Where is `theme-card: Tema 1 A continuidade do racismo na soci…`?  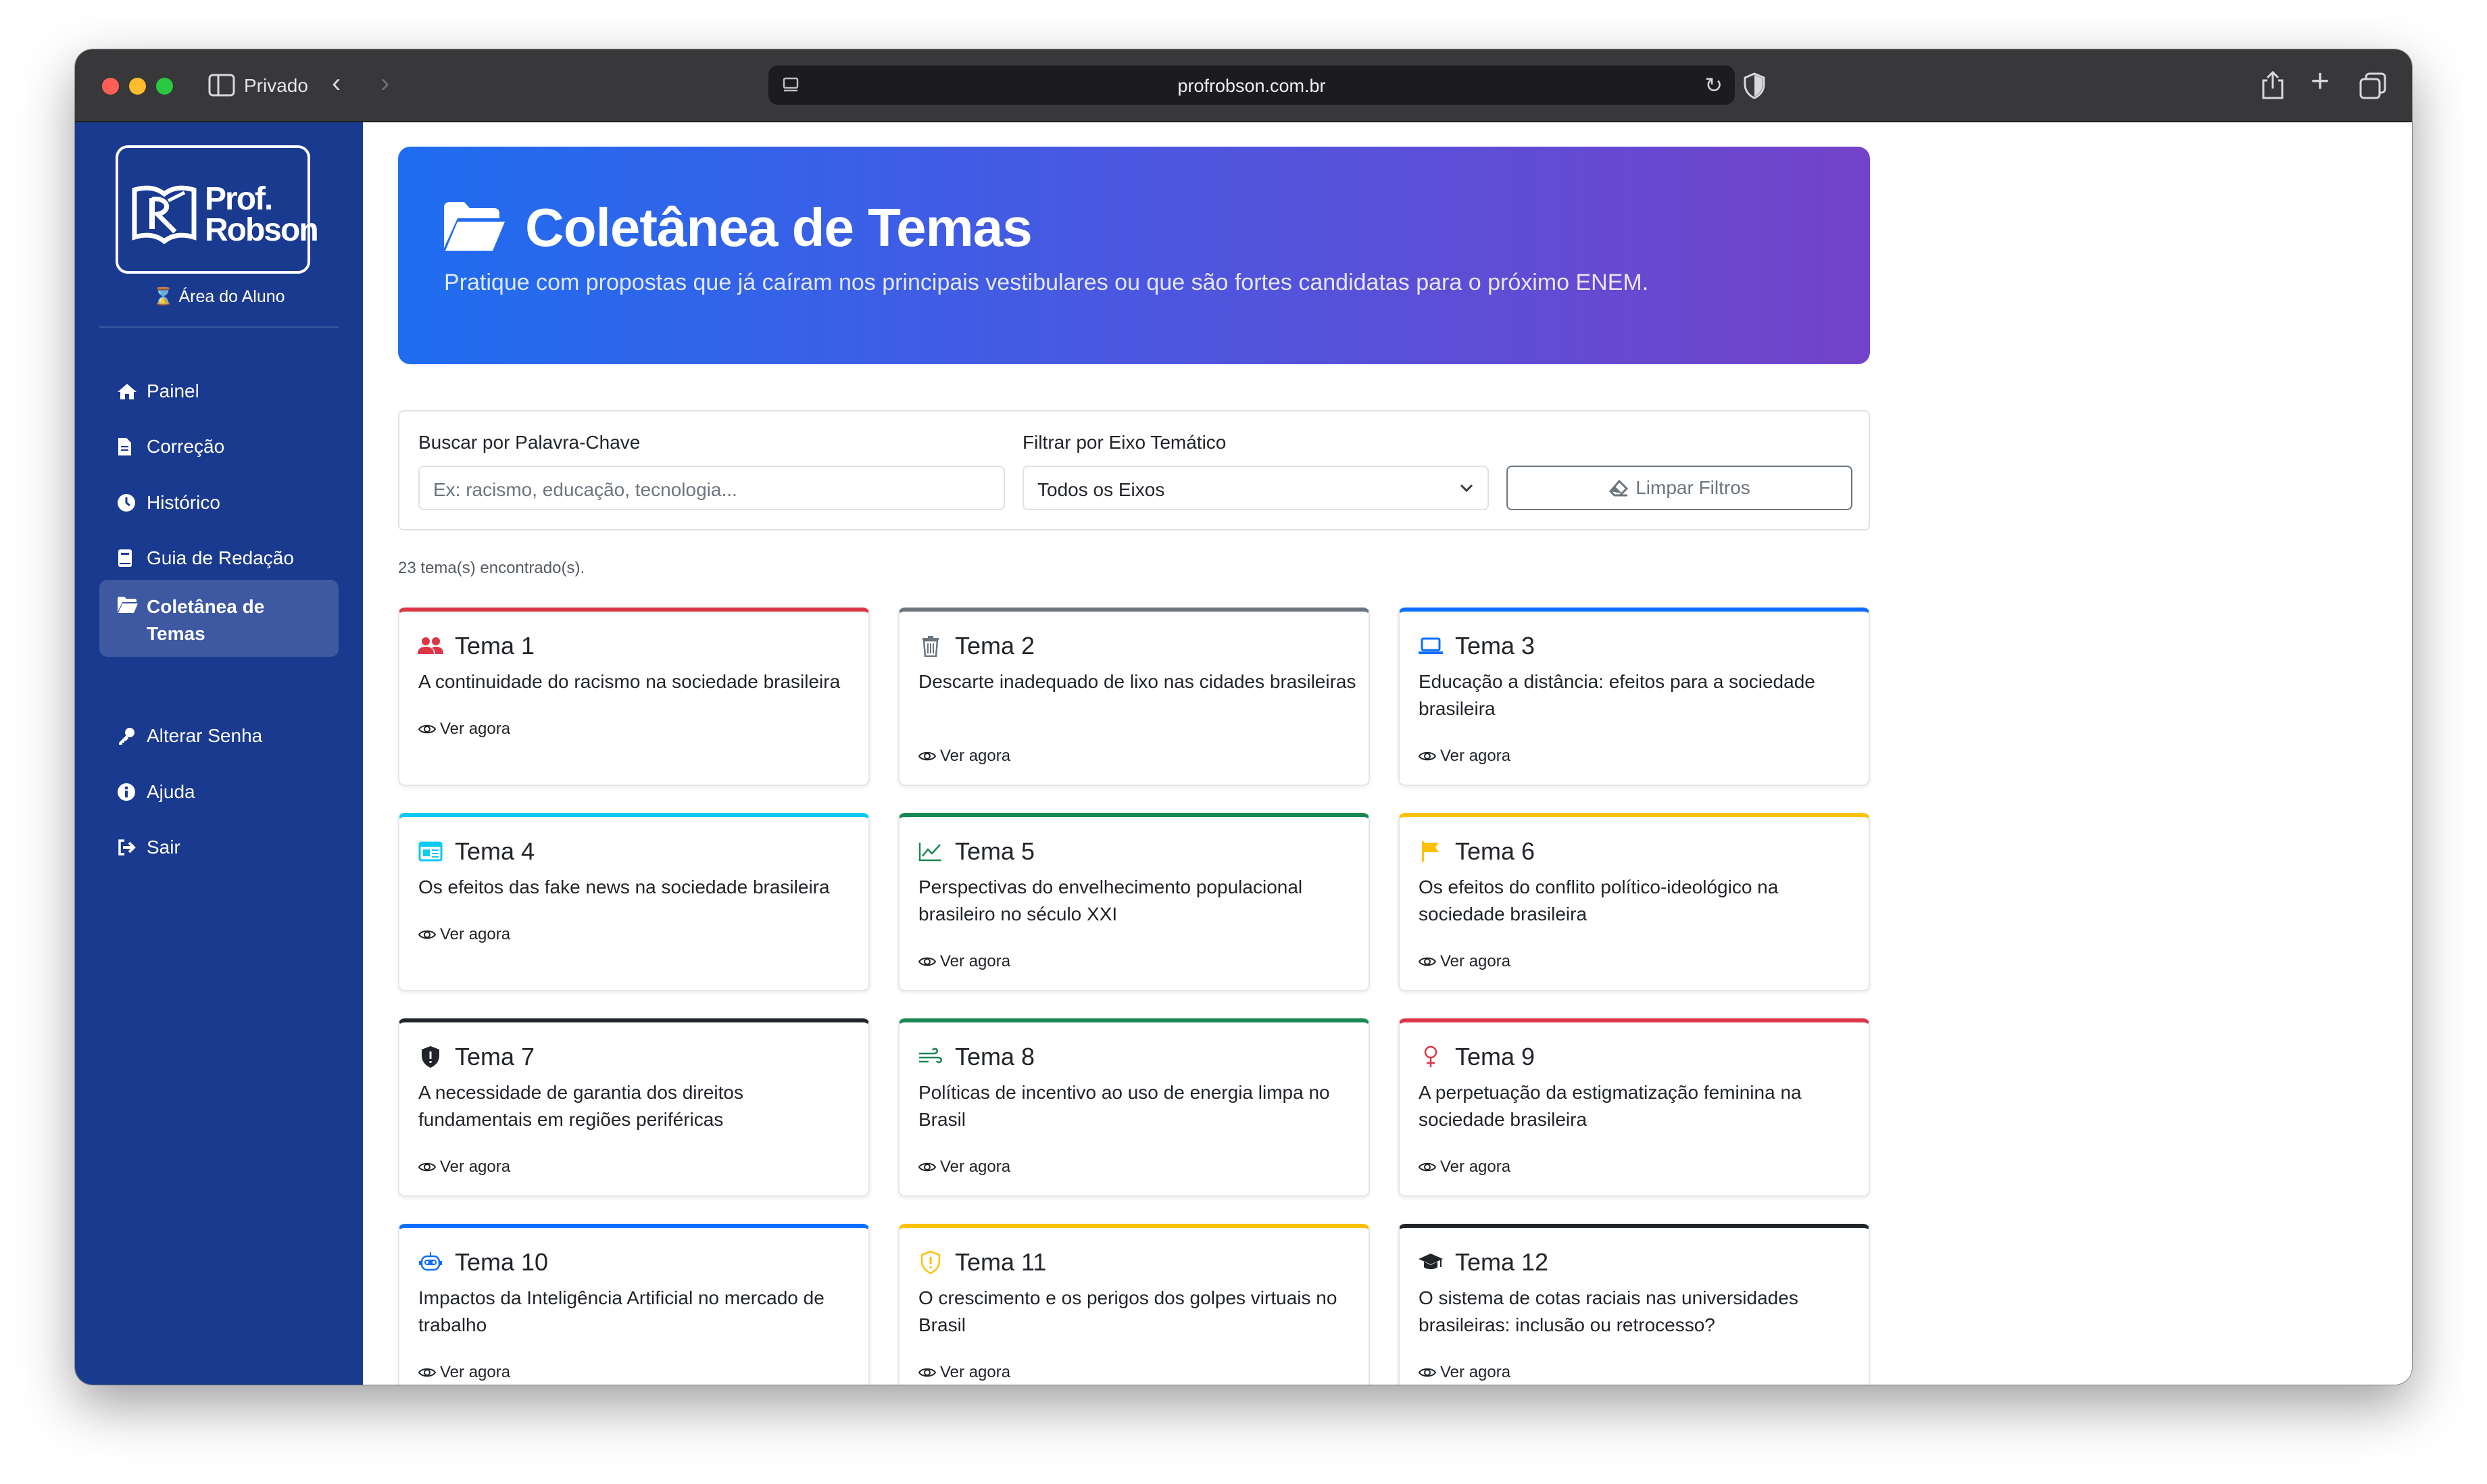
theme-card: Tema 1 A continuidade do racismo na soci… is located at coordinates (634, 697).